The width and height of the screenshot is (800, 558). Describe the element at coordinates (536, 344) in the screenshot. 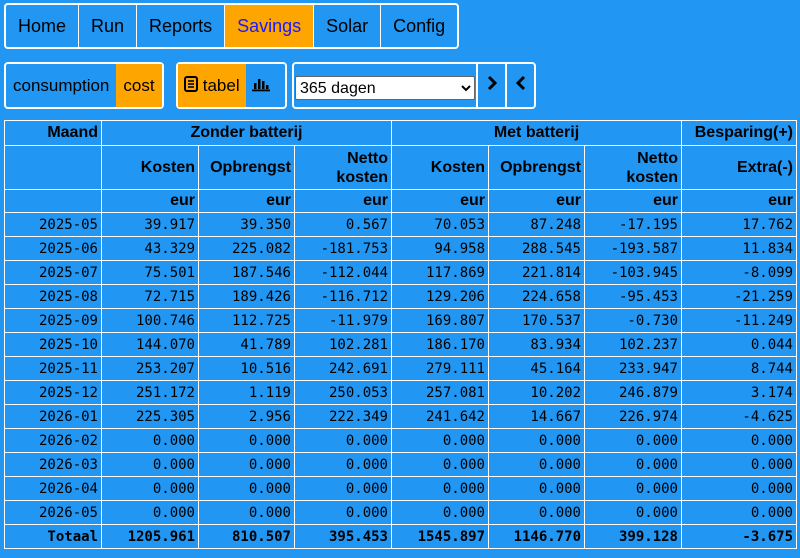

I see `cell-yield-with: 83.934` at that location.